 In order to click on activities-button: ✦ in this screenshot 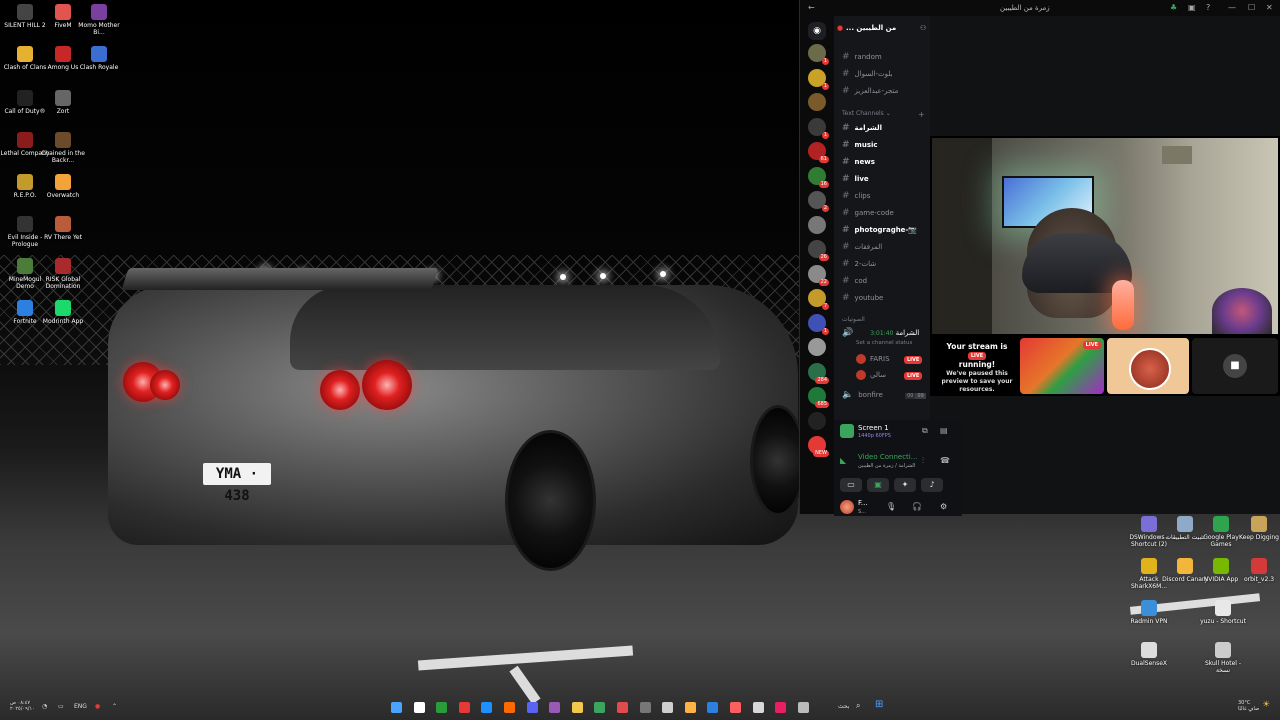, I will do `click(905, 485)`.